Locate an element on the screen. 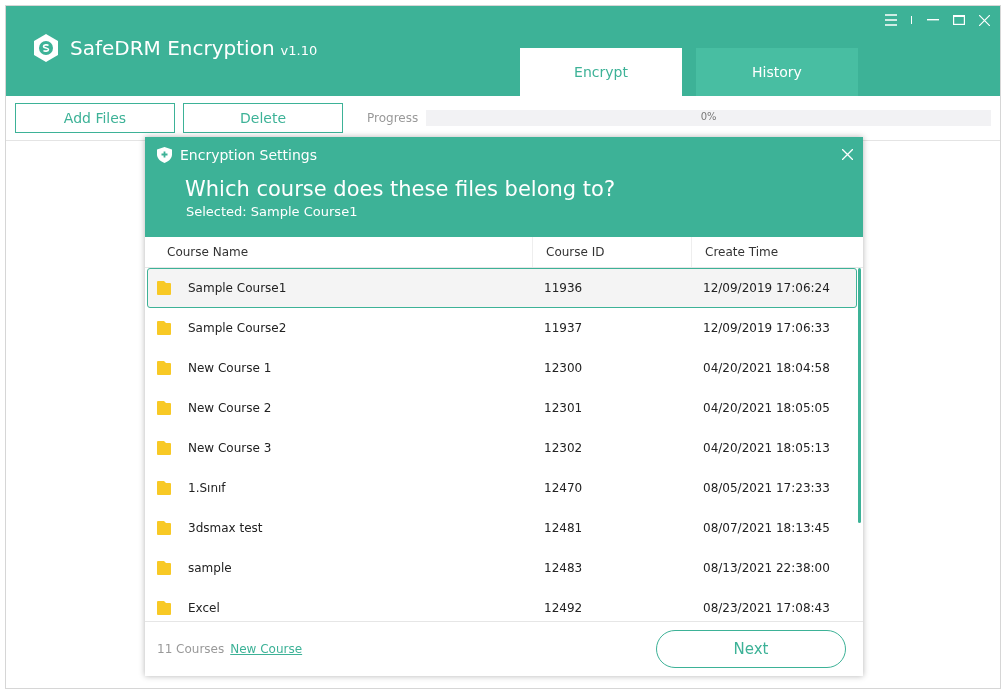 Image resolution: width=1008 pixels, height=696 pixels. course-count: 11 Courses is located at coordinates (191, 649).